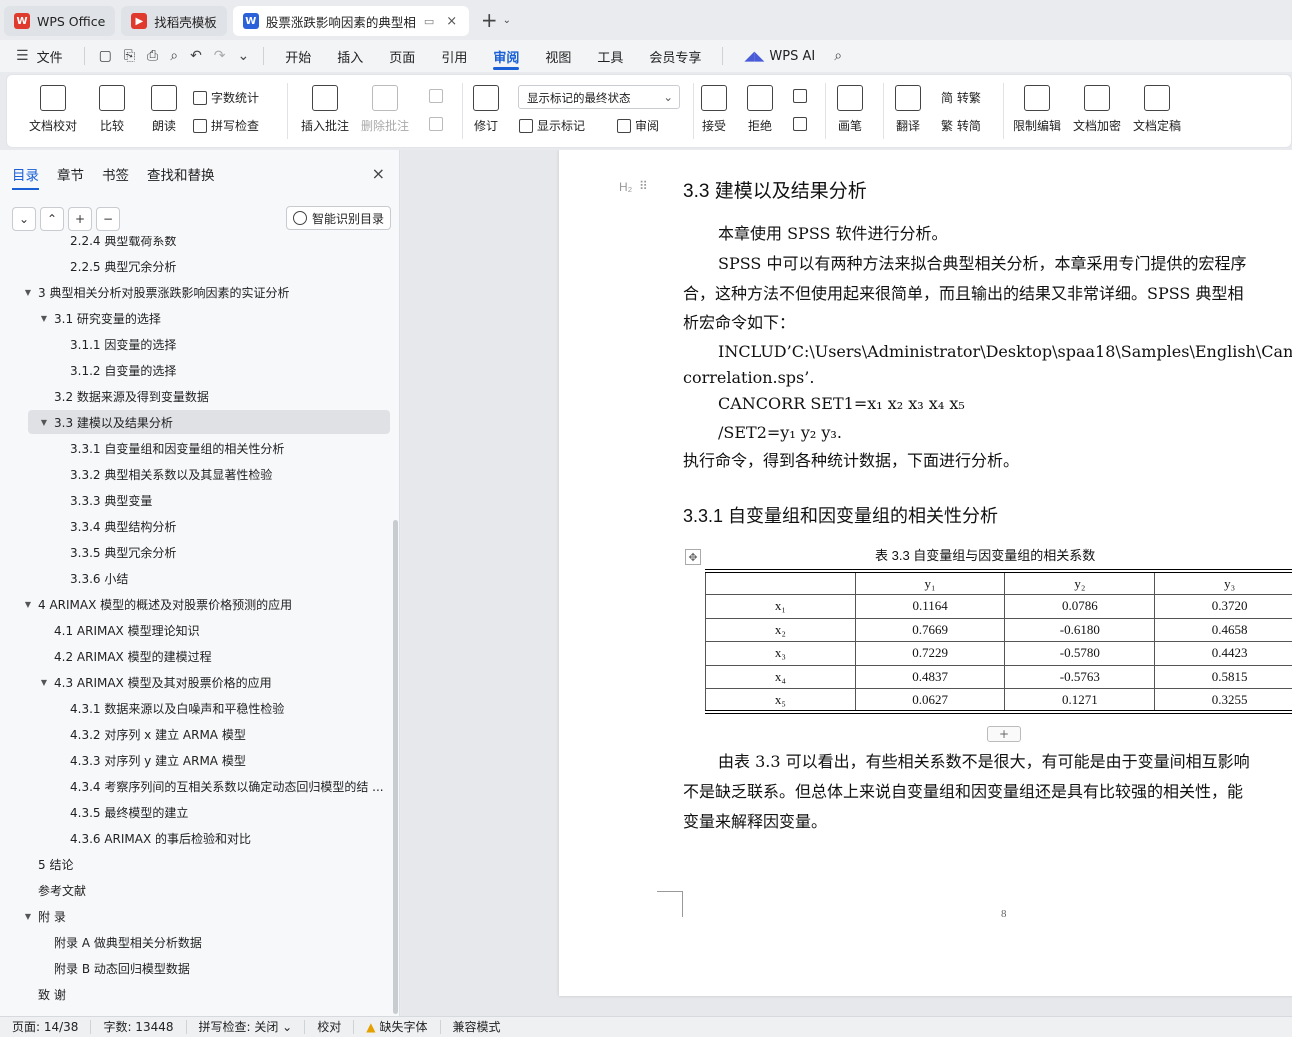 The image size is (1292, 1037). Describe the element at coordinates (60, 21) in the screenshot. I see `tab-wps-office: W WPS Office` at that location.